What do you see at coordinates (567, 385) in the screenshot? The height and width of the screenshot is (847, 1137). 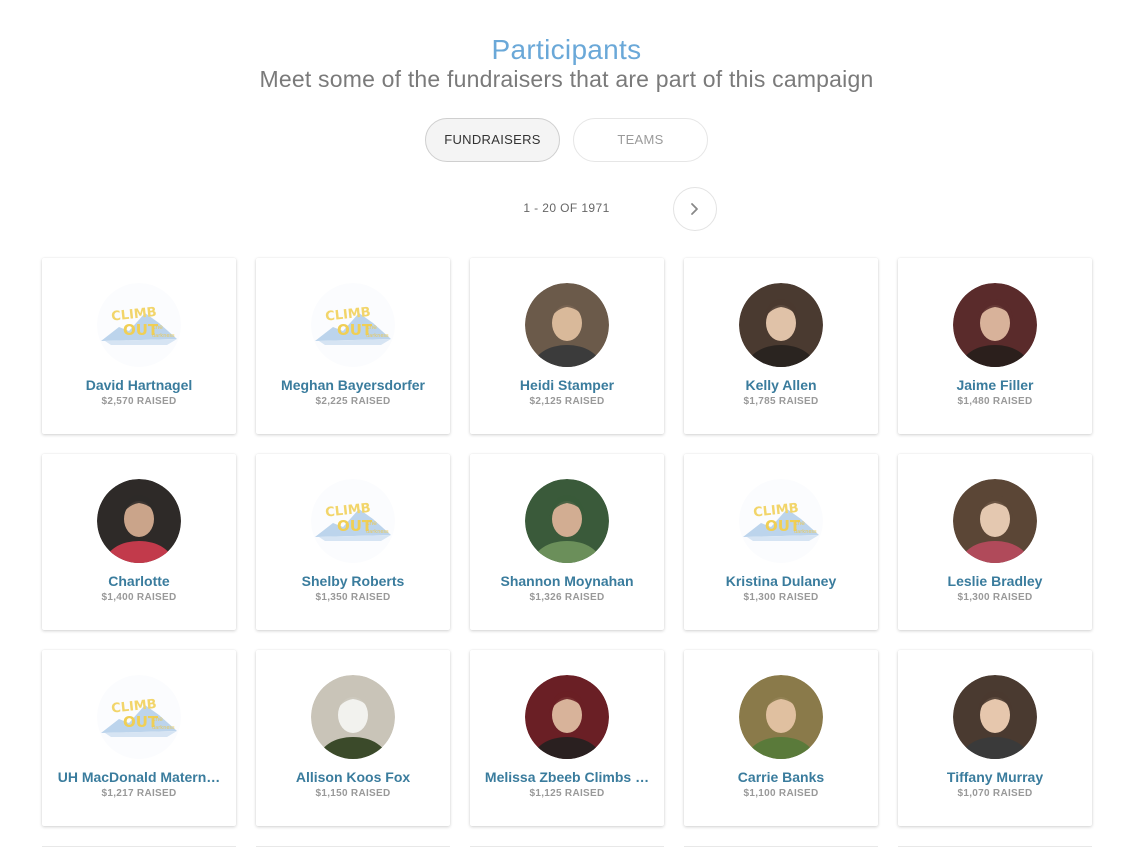 I see `participant-name: Heidi Stamper` at bounding box center [567, 385].